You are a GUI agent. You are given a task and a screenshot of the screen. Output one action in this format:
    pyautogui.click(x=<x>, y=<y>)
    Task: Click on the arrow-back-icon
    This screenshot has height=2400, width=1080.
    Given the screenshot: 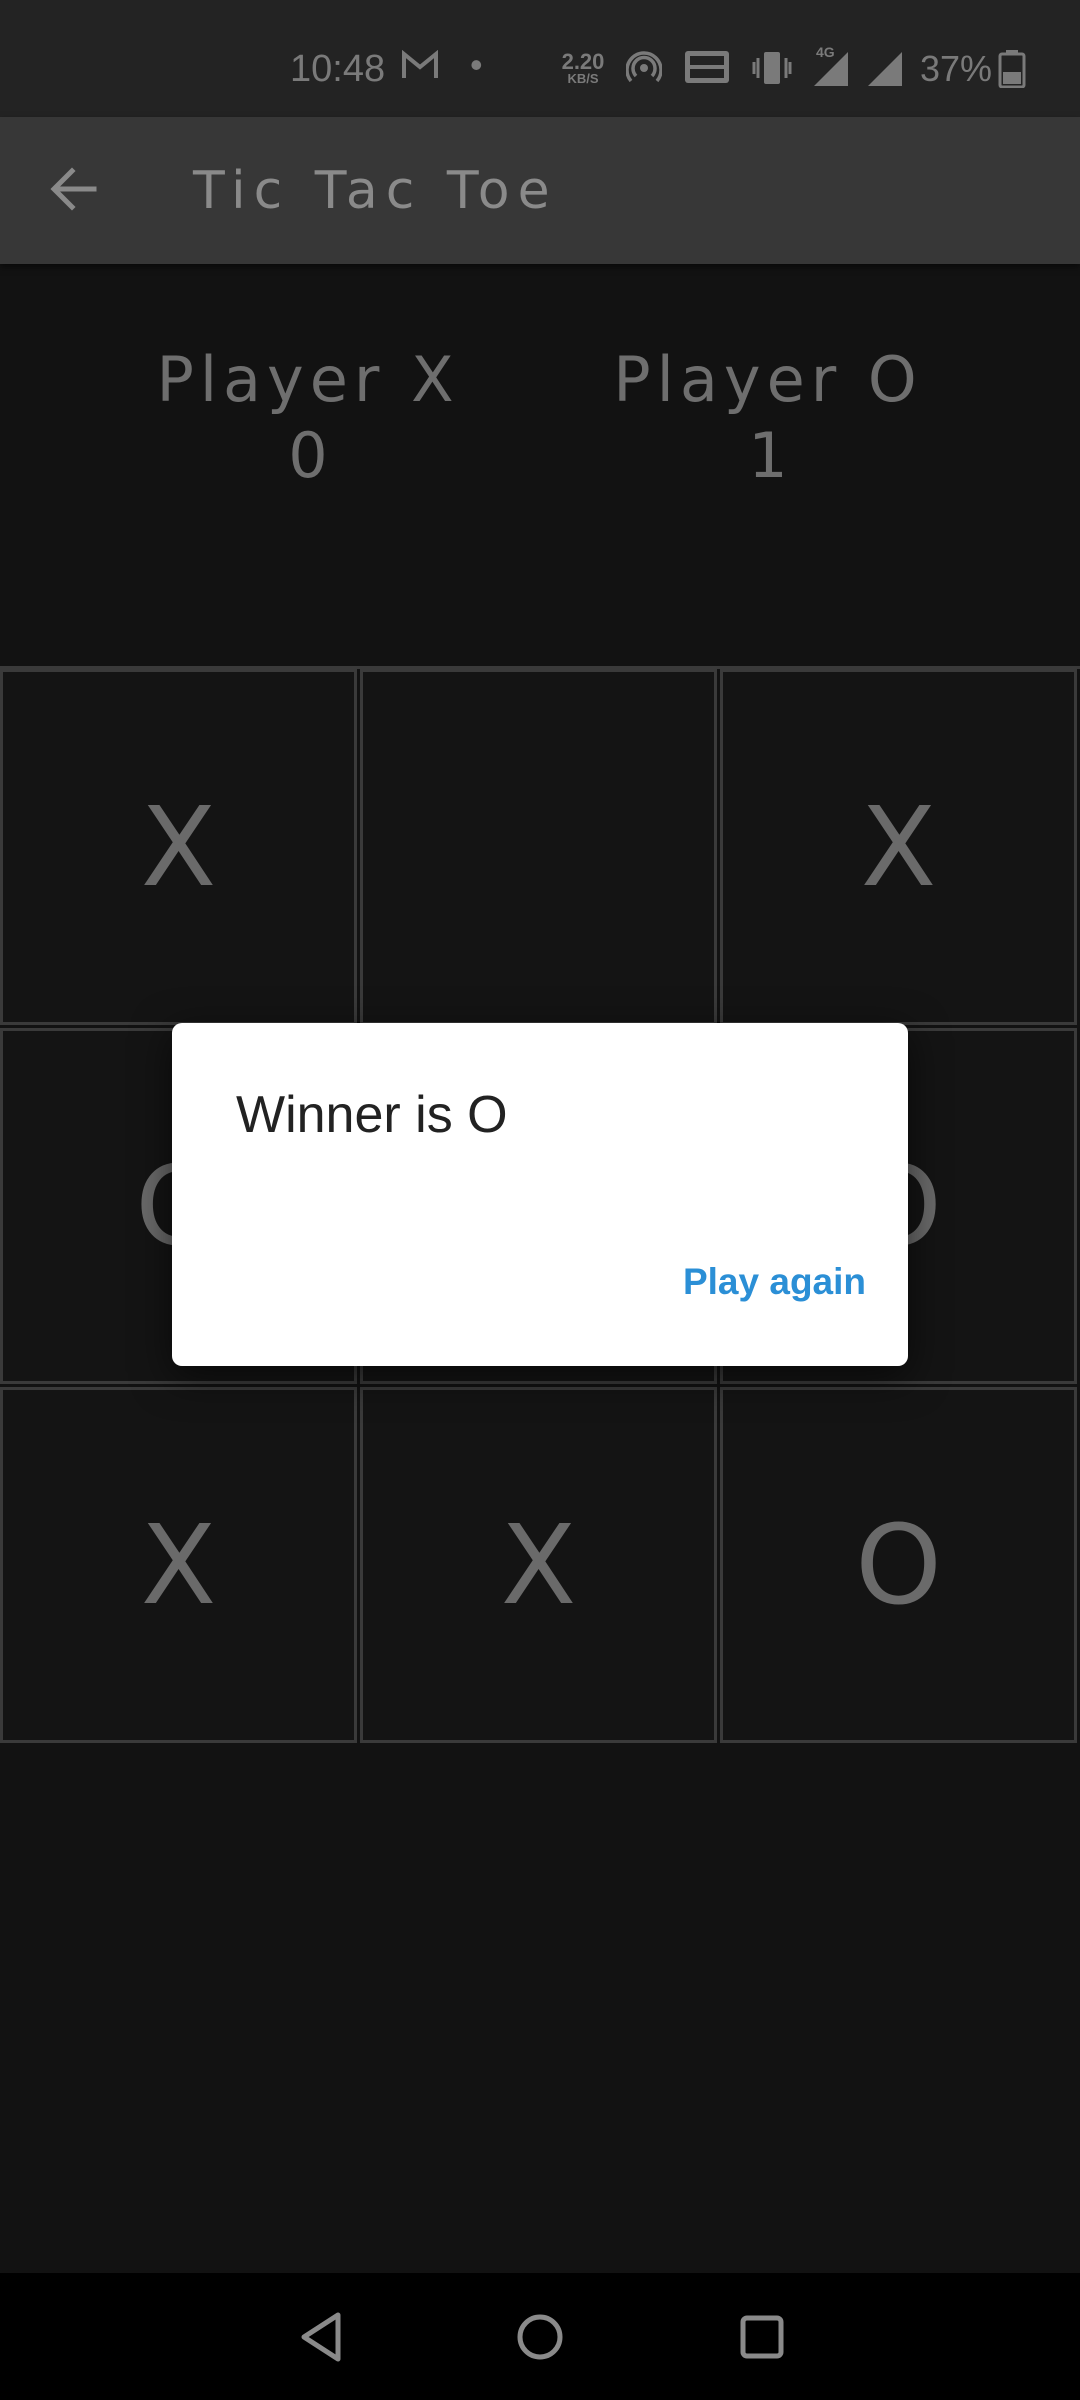 What is the action you would take?
    pyautogui.click(x=73, y=189)
    